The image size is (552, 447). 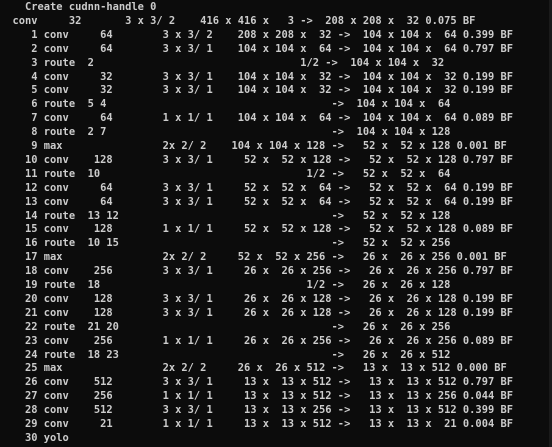 I want to click on console-line: 14 route 13 12 -> 52 x 52 x 128, so click(x=225, y=215).